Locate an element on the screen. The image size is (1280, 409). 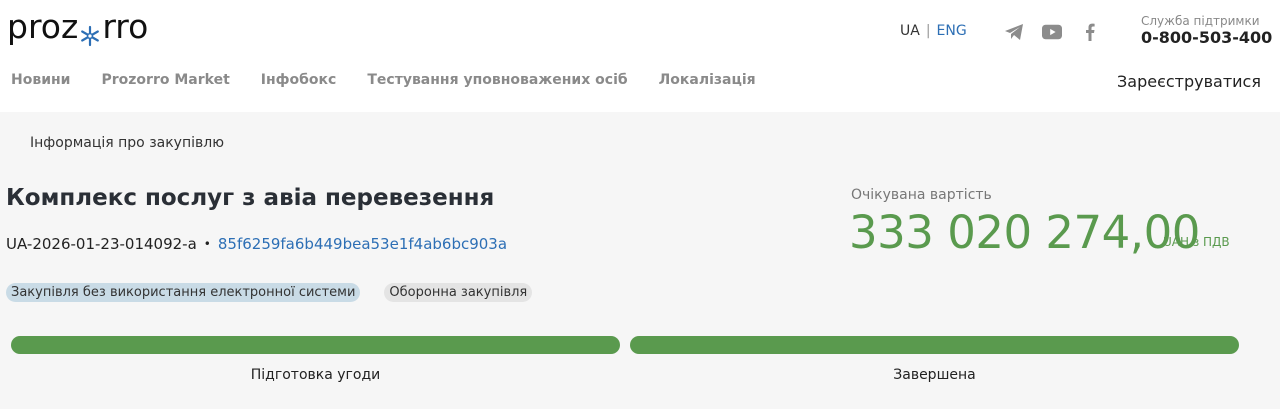
social-links is located at coordinates (1052, 32).